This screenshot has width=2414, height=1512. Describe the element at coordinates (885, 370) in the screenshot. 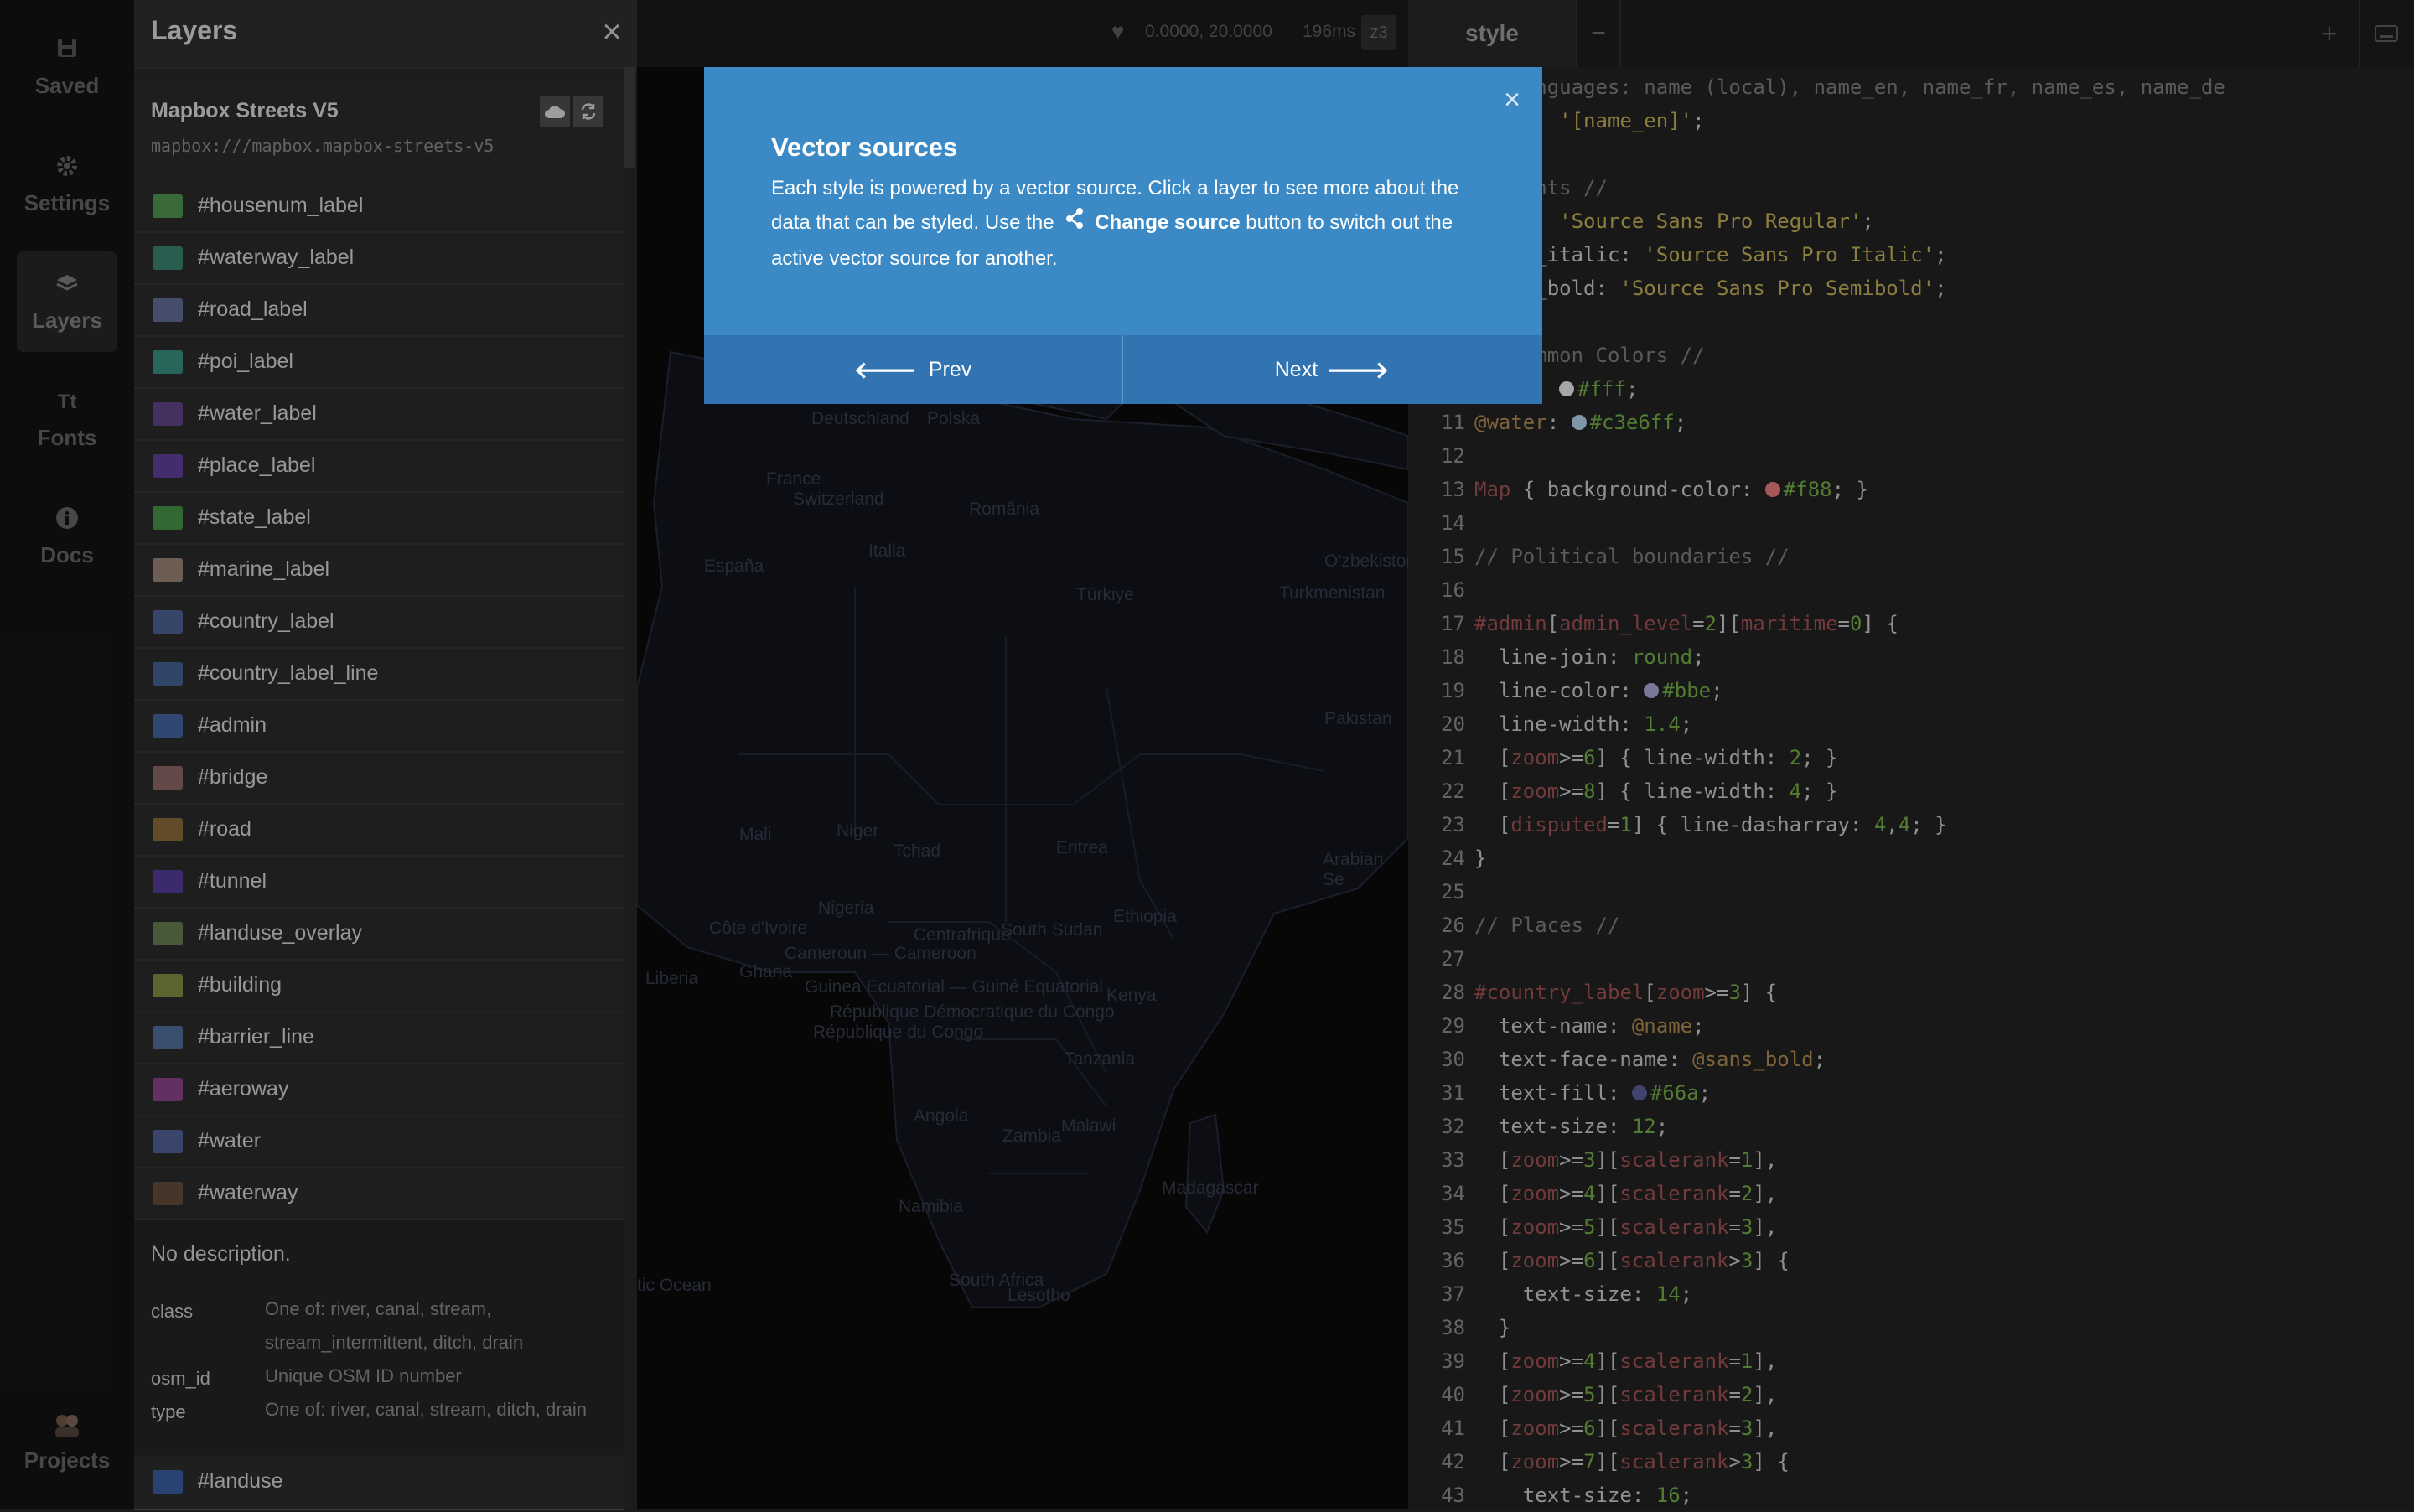

I see `arrow-left-icon: 🡐` at that location.